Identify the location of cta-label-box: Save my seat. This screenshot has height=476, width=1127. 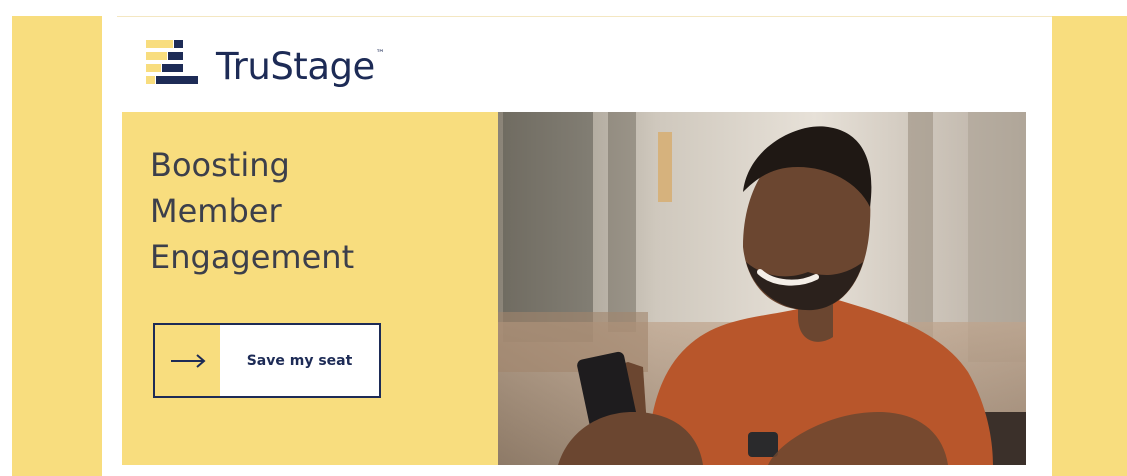
(299, 360).